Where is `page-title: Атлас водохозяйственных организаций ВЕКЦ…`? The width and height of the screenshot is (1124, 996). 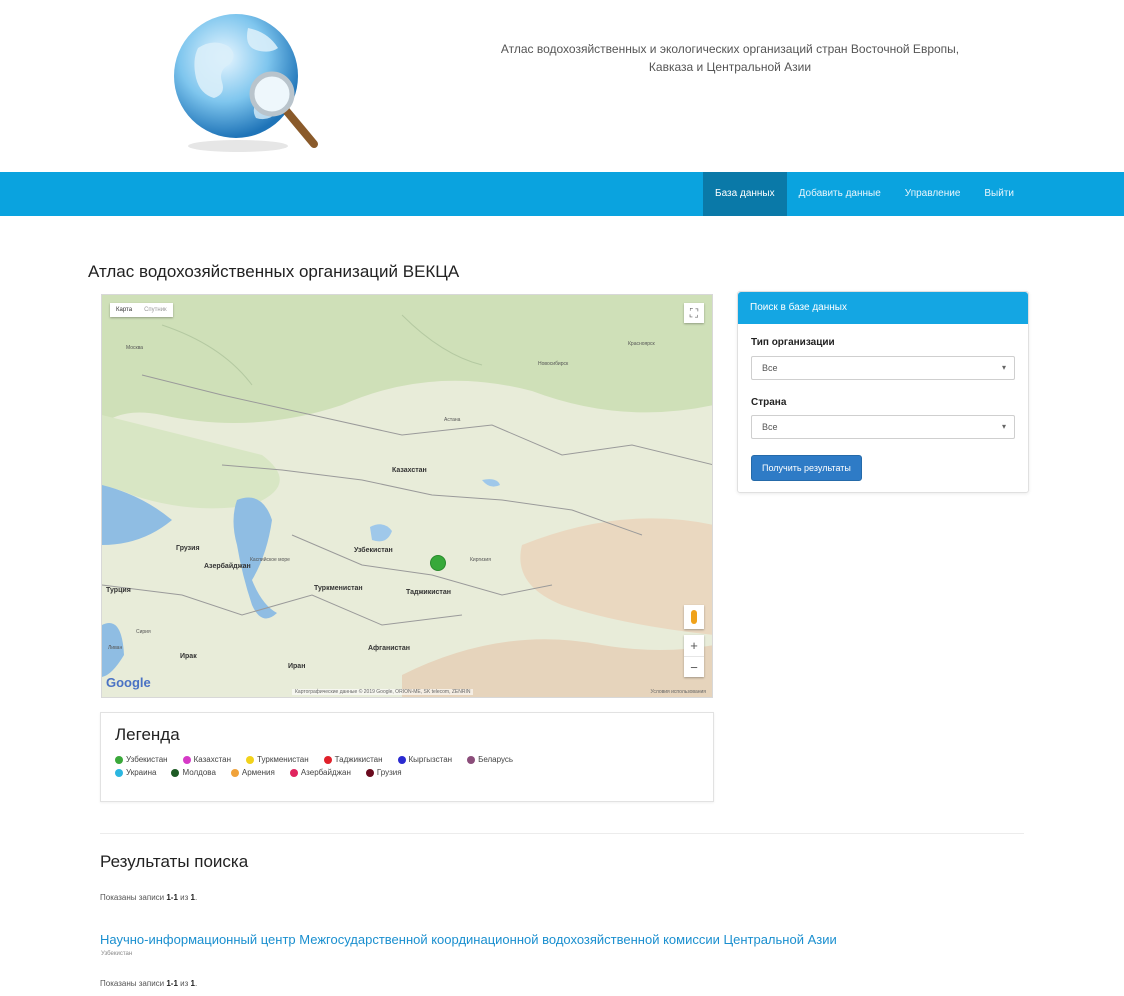
page-title: Атлас водохозяйственных организаций ВЕКЦ… is located at coordinates (274, 271).